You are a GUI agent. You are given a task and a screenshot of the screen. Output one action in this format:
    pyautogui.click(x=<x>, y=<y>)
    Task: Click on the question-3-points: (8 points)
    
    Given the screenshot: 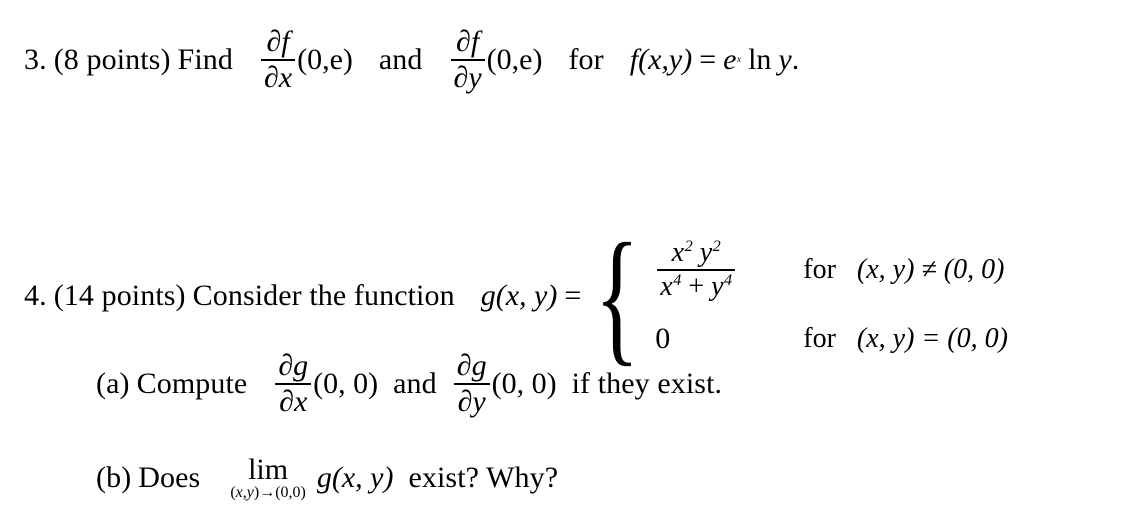 What is the action you would take?
    pyautogui.click(x=112, y=60)
    